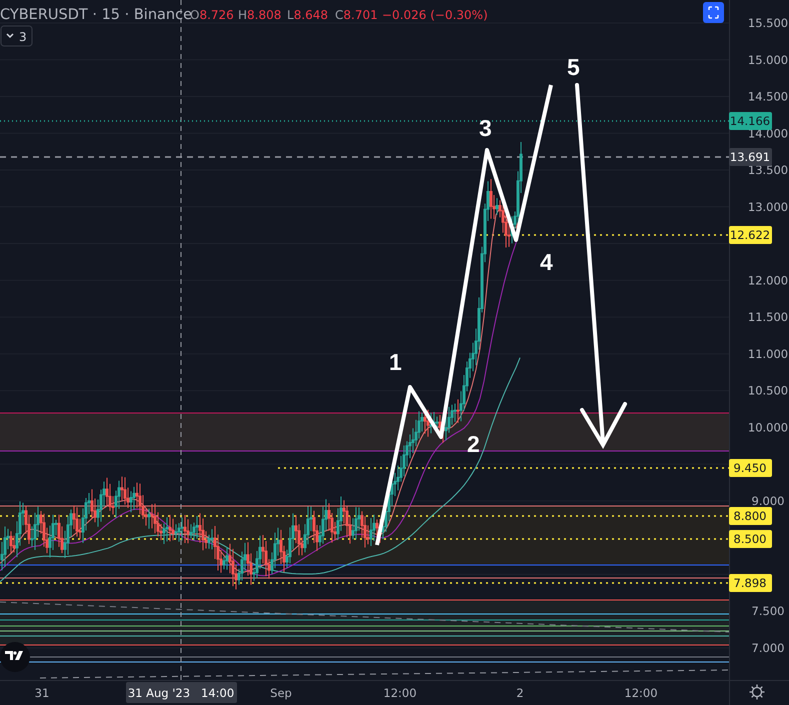 This screenshot has height=705, width=789. What do you see at coordinates (750, 235) in the screenshot?
I see `price-tag: 12.622` at bounding box center [750, 235].